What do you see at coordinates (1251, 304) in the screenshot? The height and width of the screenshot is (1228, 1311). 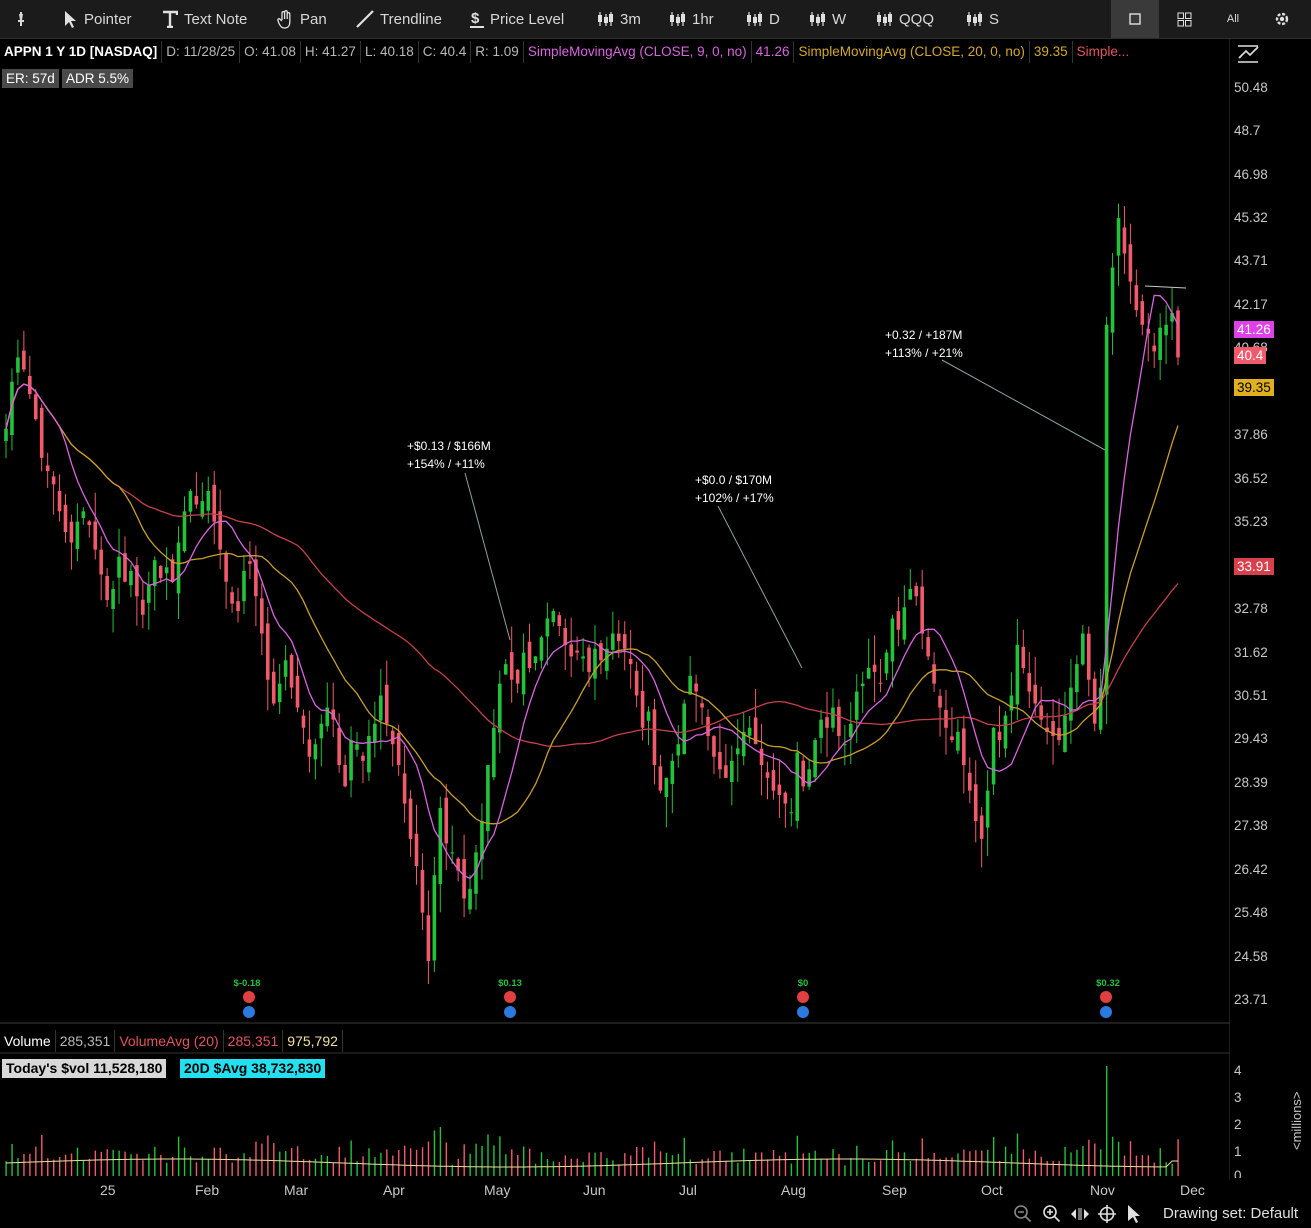 I see `y-tick: 42.17` at bounding box center [1251, 304].